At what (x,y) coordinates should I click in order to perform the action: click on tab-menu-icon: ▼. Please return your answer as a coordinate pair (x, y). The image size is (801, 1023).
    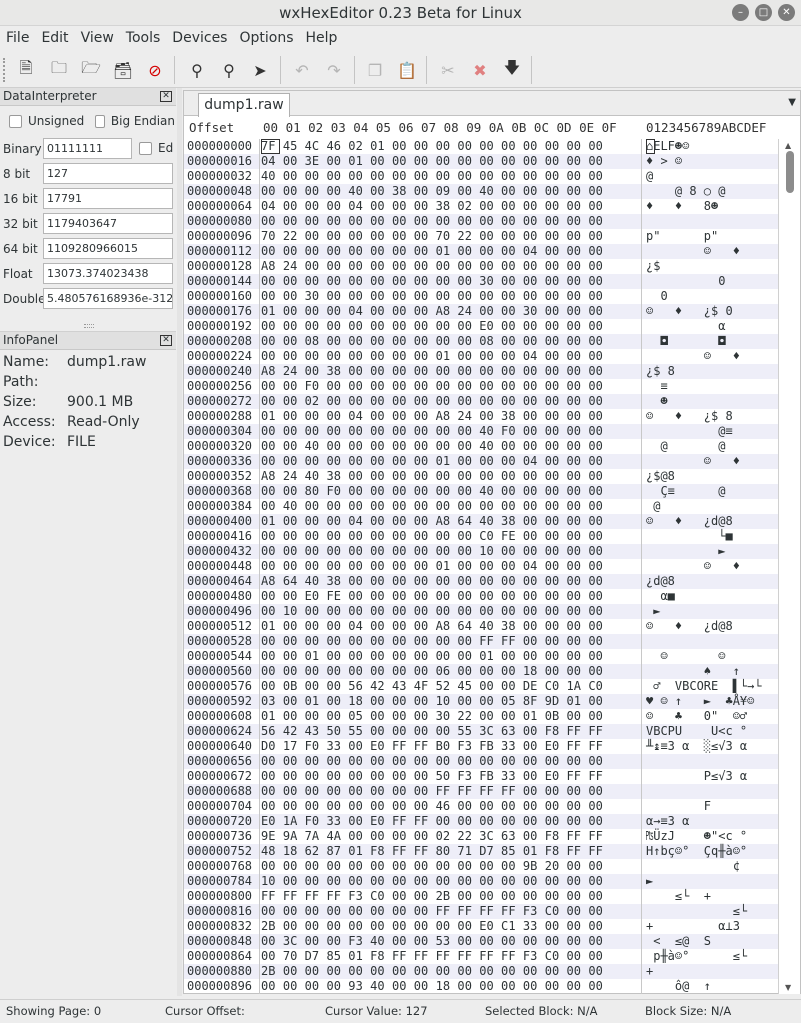
    Looking at the image, I should click on (792, 102).